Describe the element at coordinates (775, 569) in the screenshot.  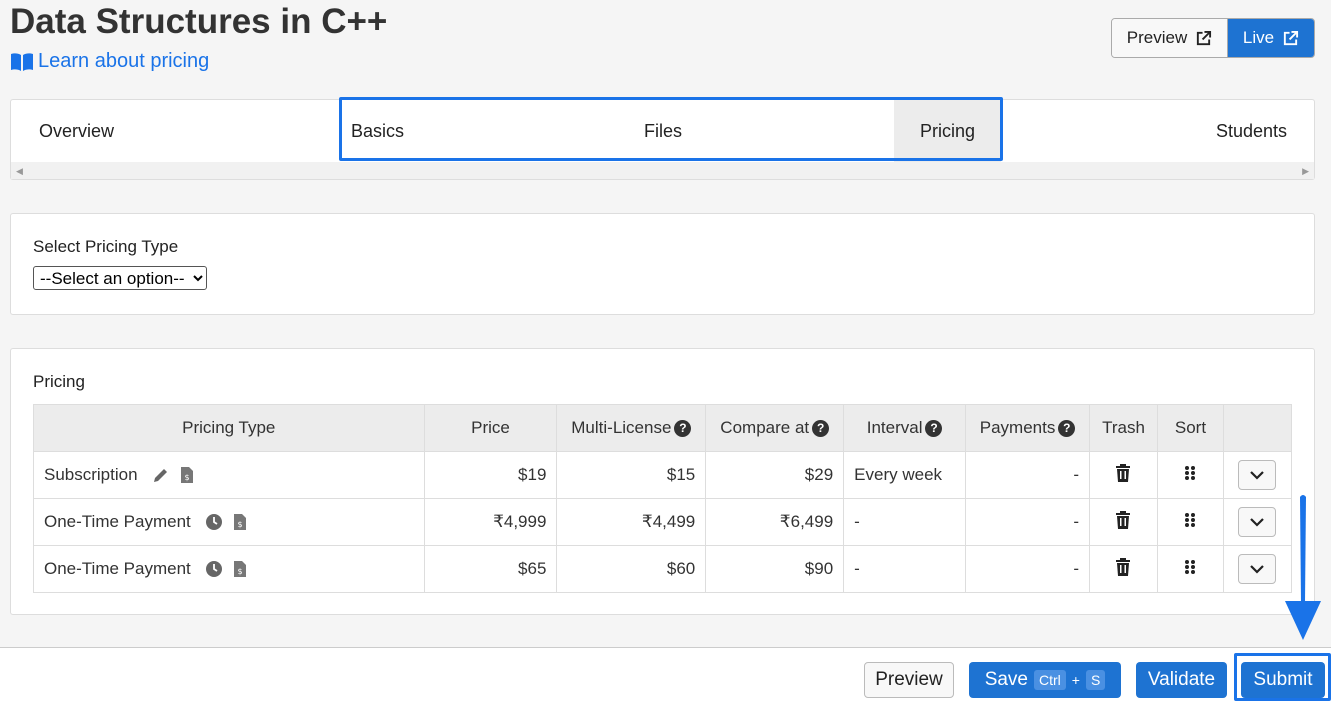
I see `cell-compare-at: $90` at that location.